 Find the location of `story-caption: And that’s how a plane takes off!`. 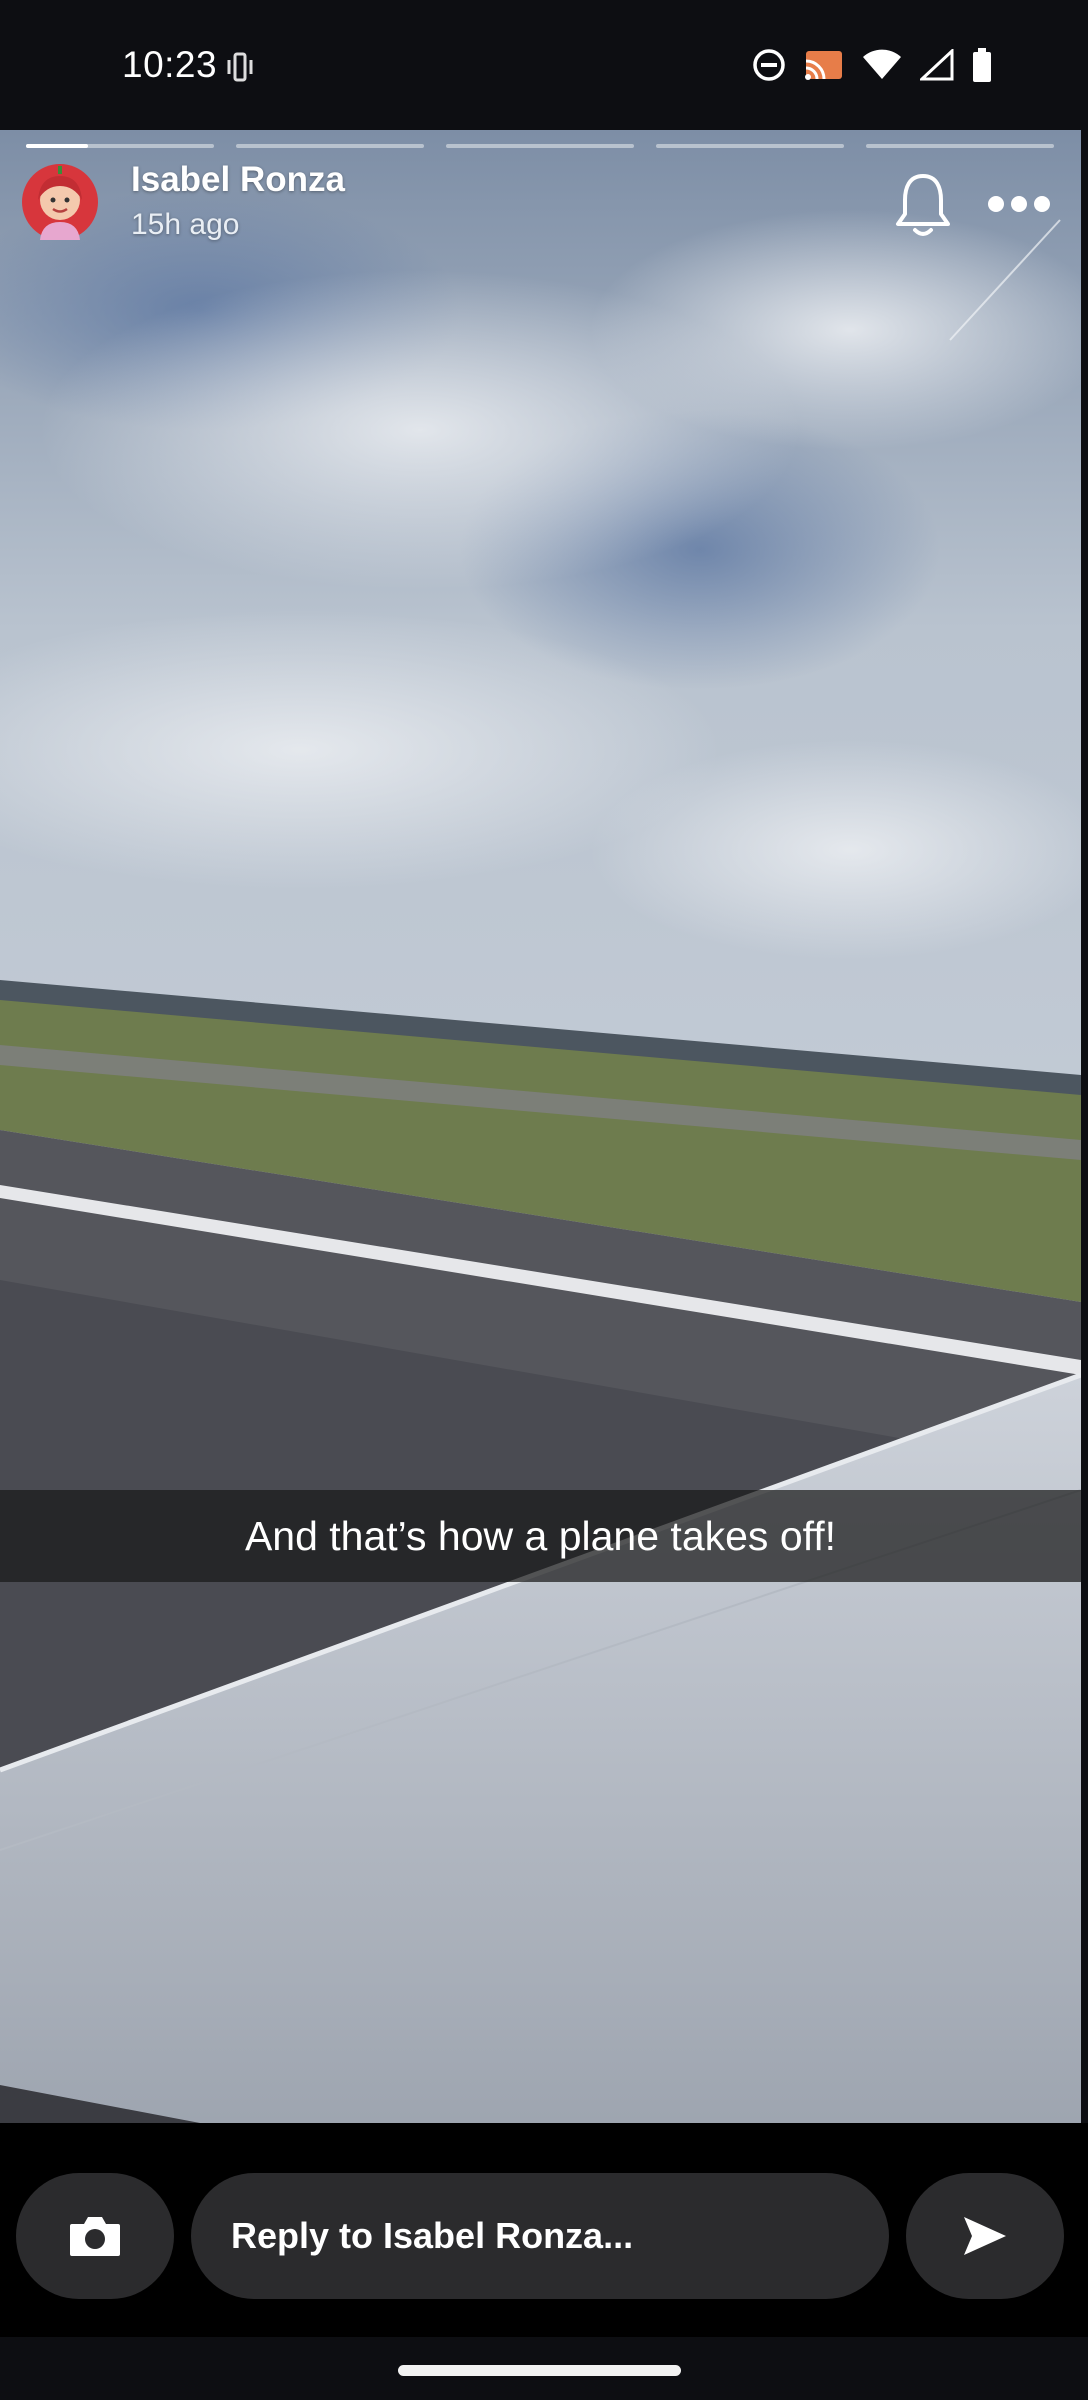

story-caption: And that’s how a plane takes off! is located at coordinates (540, 1536).